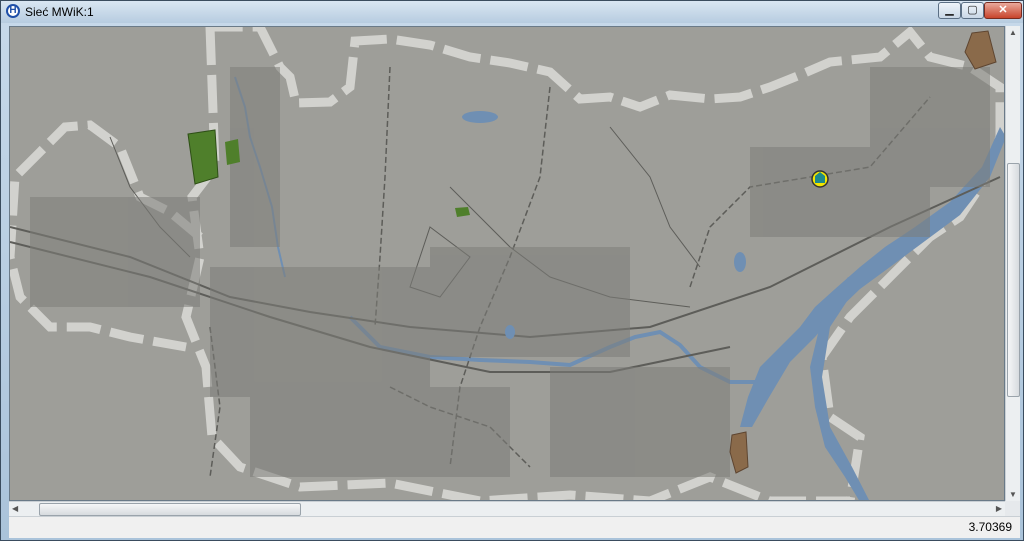  I want to click on building-icon, so click(820, 179).